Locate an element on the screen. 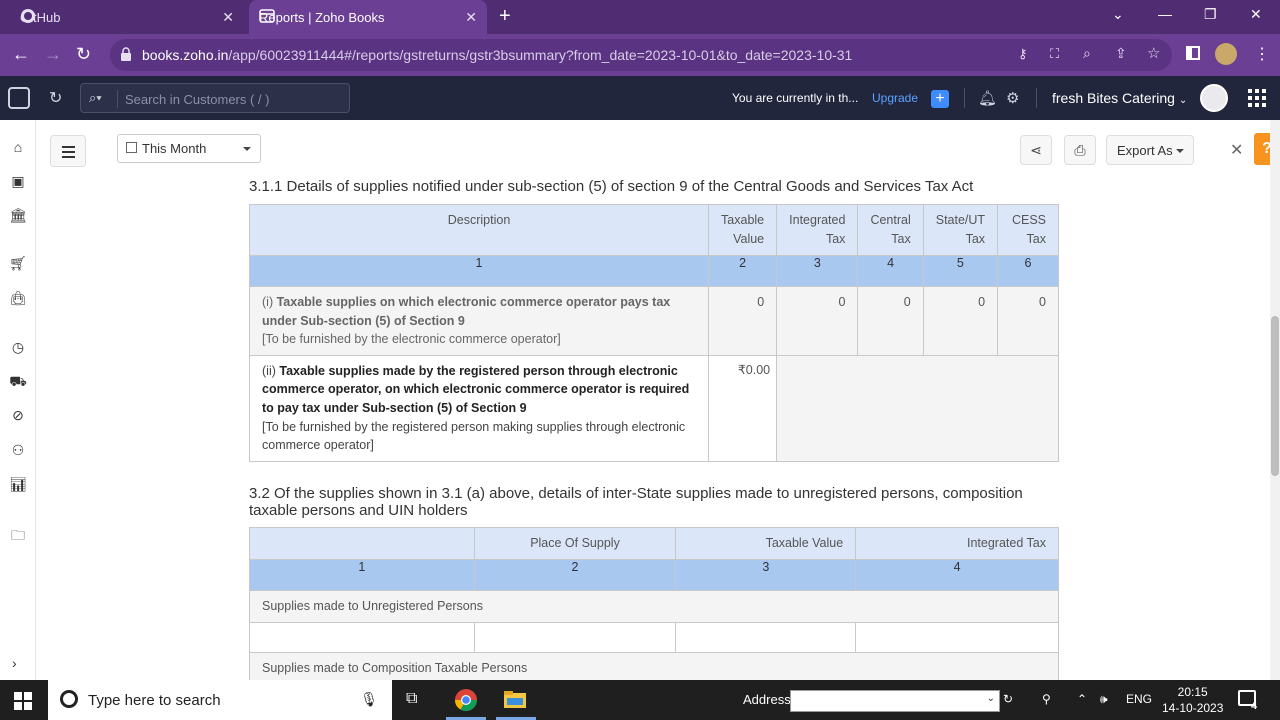 The image size is (1280, 720). volume-icon: 🕪︎ is located at coordinates (1104, 699).